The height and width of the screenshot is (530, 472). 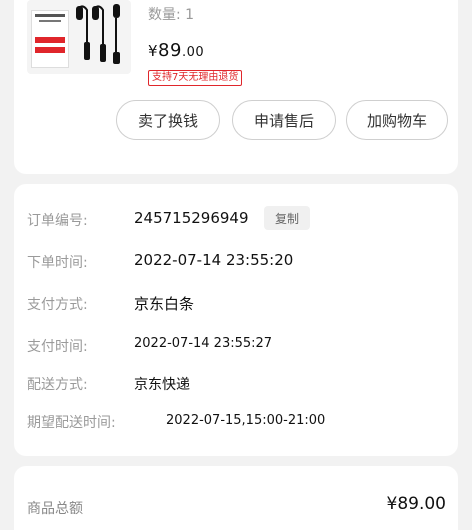 I want to click on expected-delivery-label: 期望配送时间:, so click(x=71, y=423).